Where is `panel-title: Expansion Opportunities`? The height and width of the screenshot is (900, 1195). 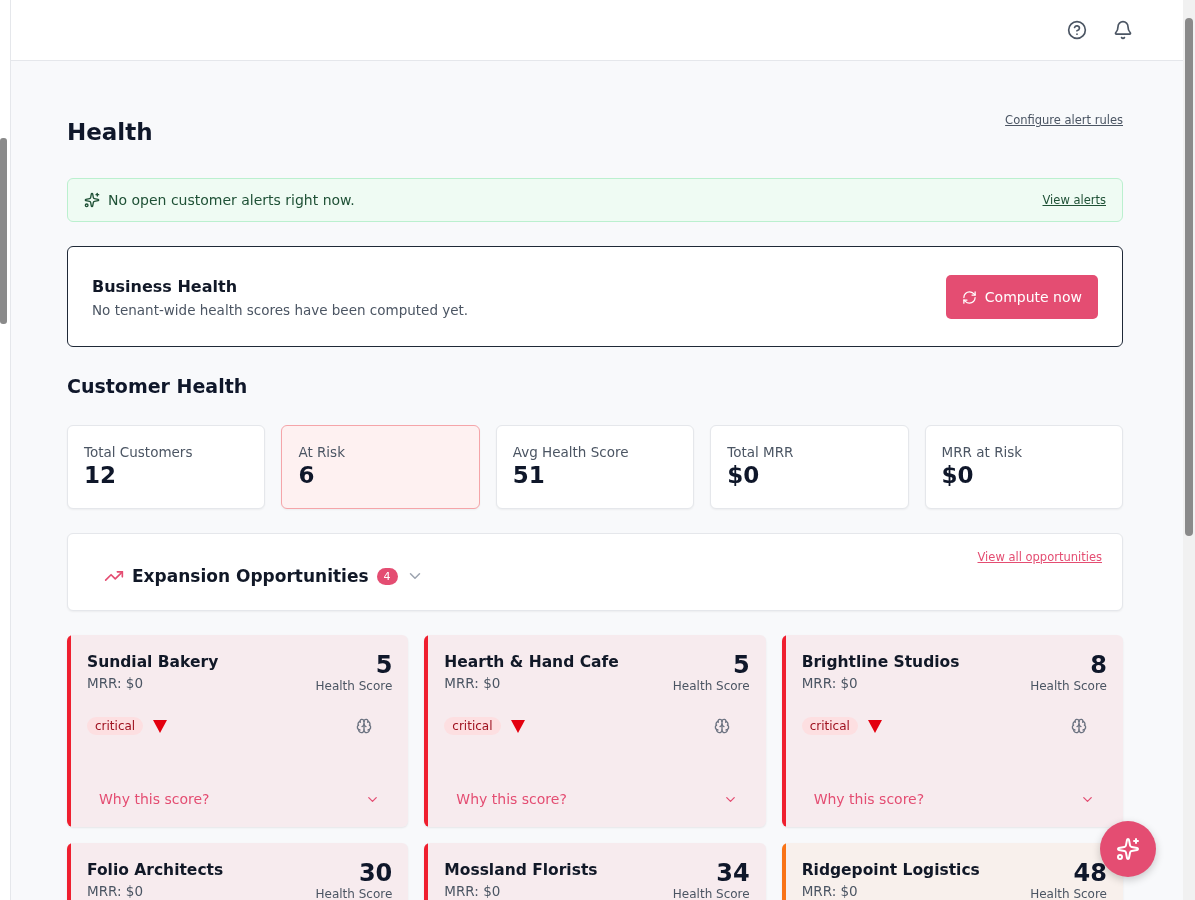
panel-title: Expansion Opportunities is located at coordinates (250, 576).